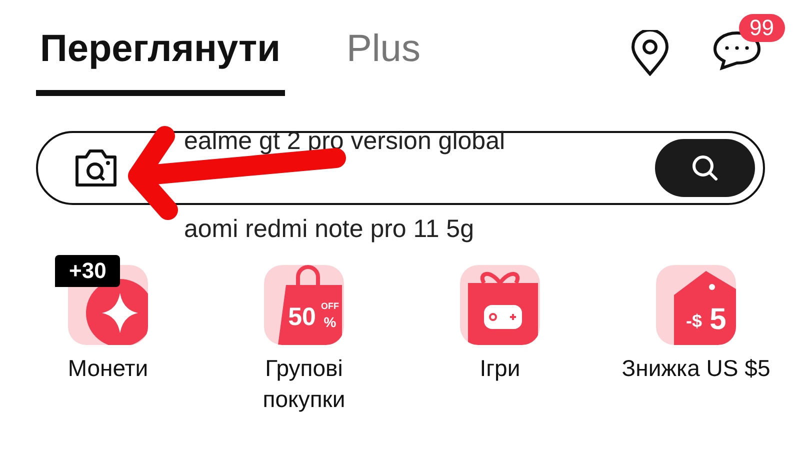 Image resolution: width=800 pixels, height=455 pixels. What do you see at coordinates (108, 368) in the screenshot?
I see `tile-label: Монети` at bounding box center [108, 368].